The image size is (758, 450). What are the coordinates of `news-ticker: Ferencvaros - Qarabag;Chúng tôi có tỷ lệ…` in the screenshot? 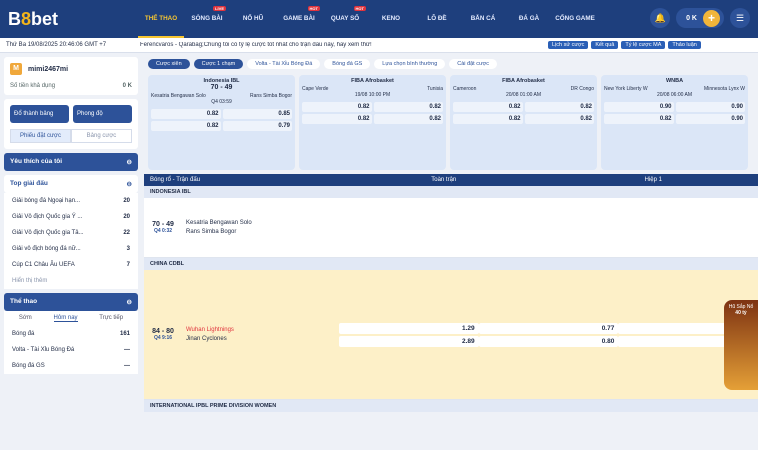 It's located at (256, 45).